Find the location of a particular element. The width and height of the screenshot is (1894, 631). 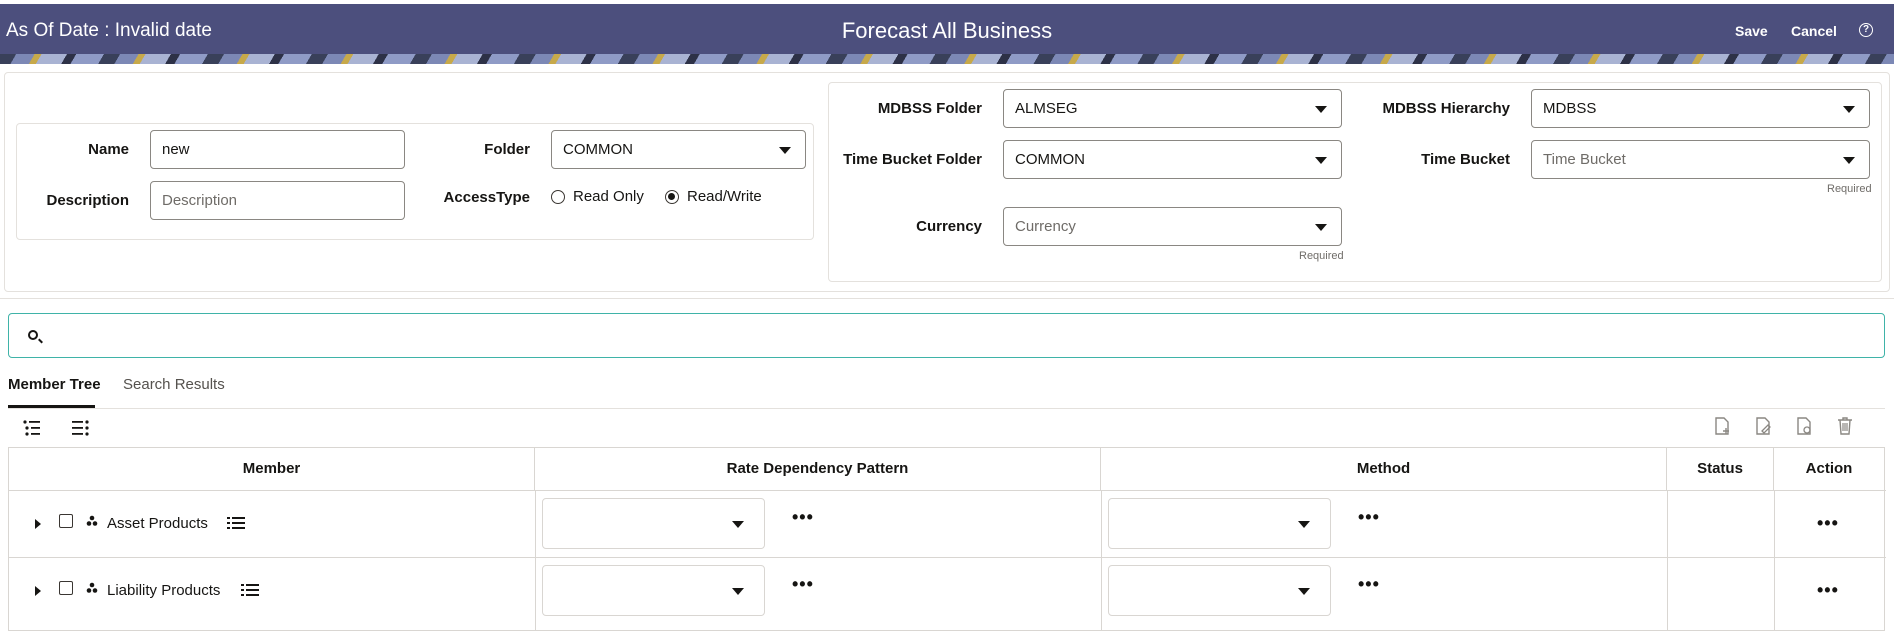

mdbss-folder-select: ALMSEG is located at coordinates (1172, 108).